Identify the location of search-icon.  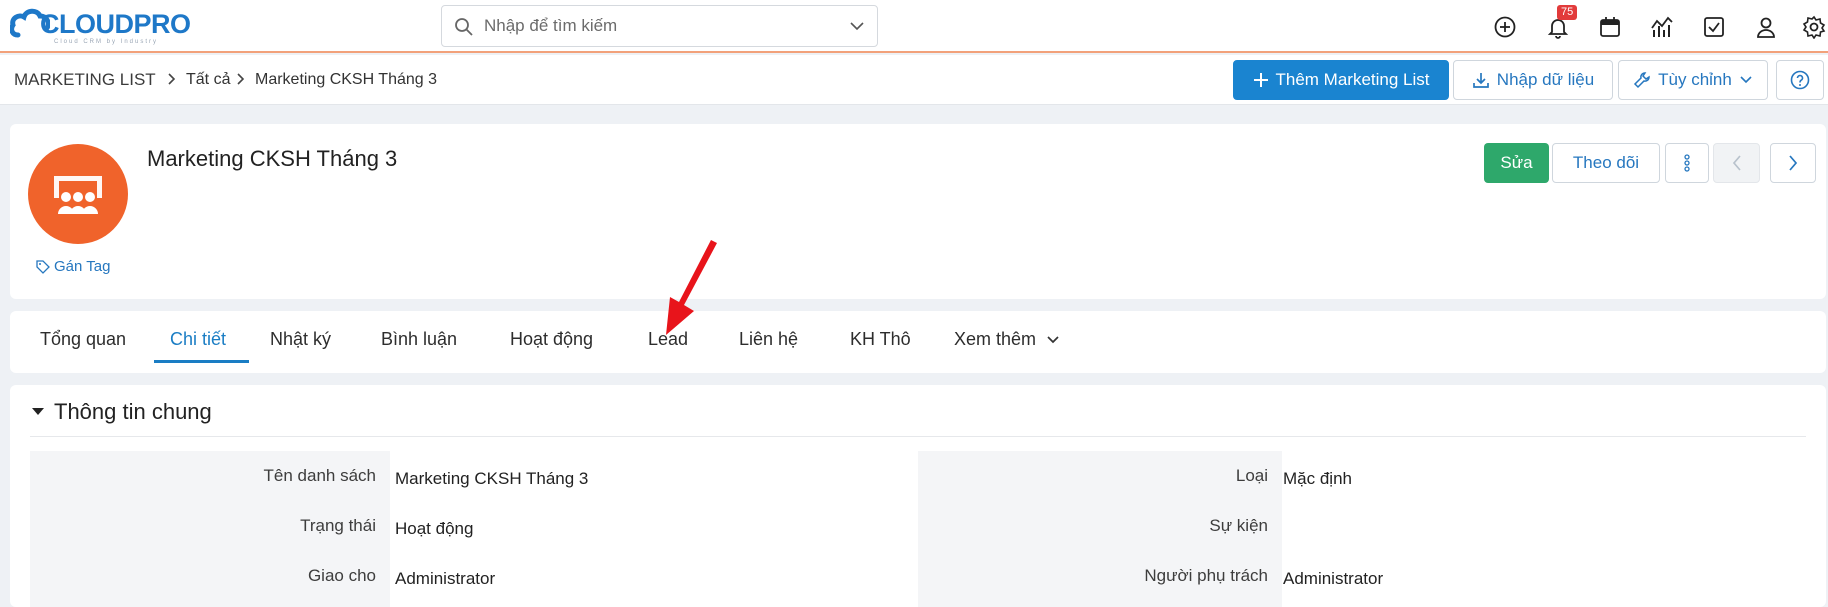
(464, 27).